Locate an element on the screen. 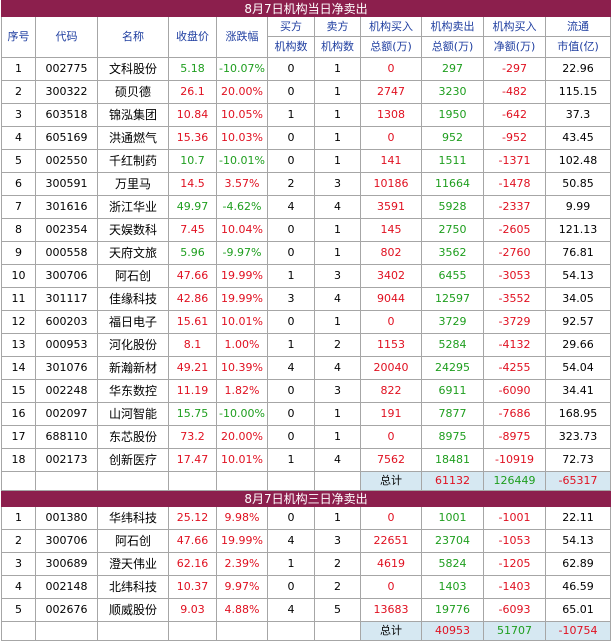  cell-market-cap: 54.04 is located at coordinates (577, 368).